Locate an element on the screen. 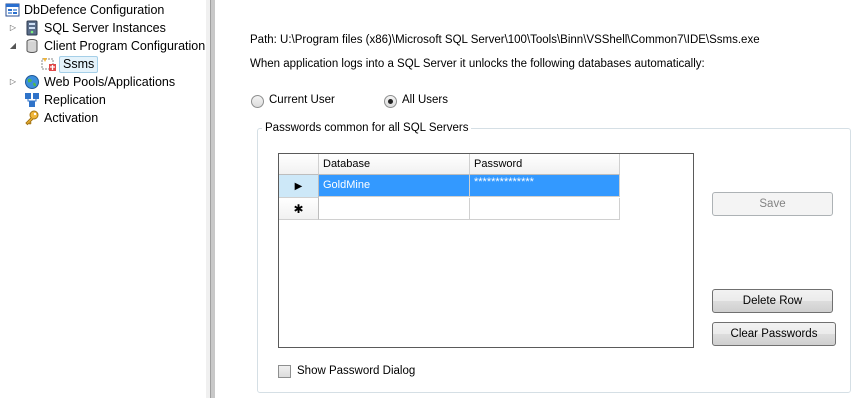  program-icon is located at coordinates (49, 64).